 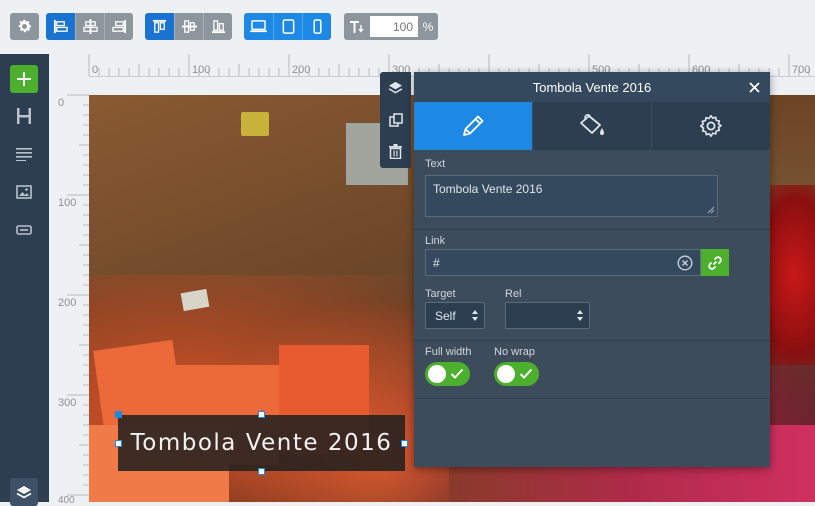 What do you see at coordinates (563, 262) in the screenshot?
I see `link-input: #` at bounding box center [563, 262].